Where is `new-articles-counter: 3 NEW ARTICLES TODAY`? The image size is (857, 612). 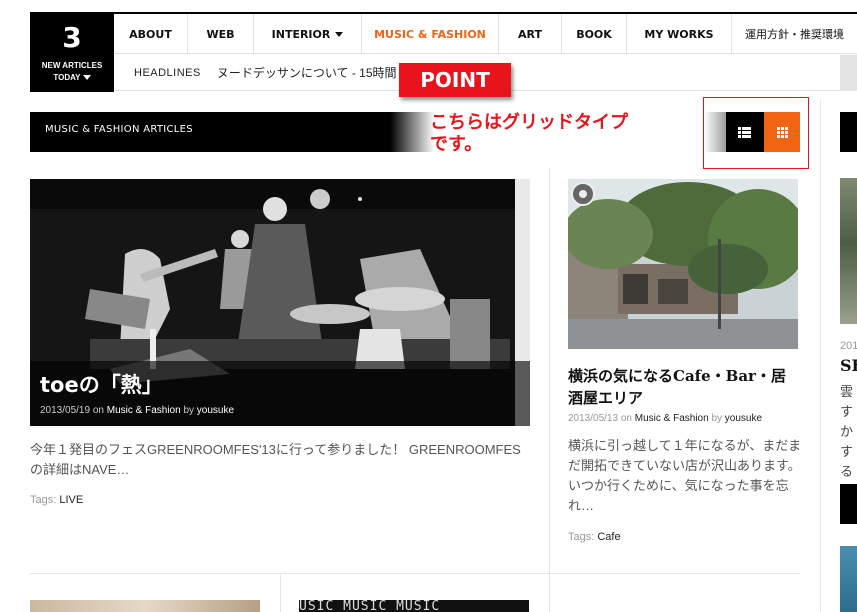
new-articles-counter: 3 NEW ARTICLES TODAY is located at coordinates (72, 52).